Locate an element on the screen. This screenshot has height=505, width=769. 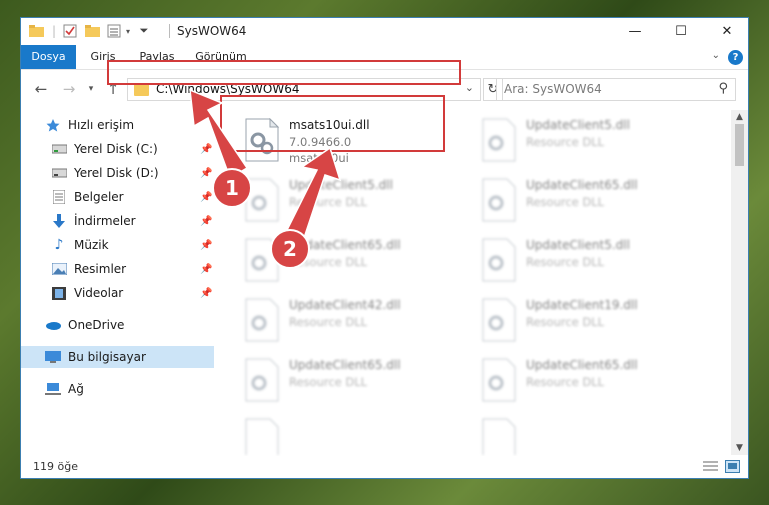
maximize-button: ☐ is located at coordinates (681, 31).